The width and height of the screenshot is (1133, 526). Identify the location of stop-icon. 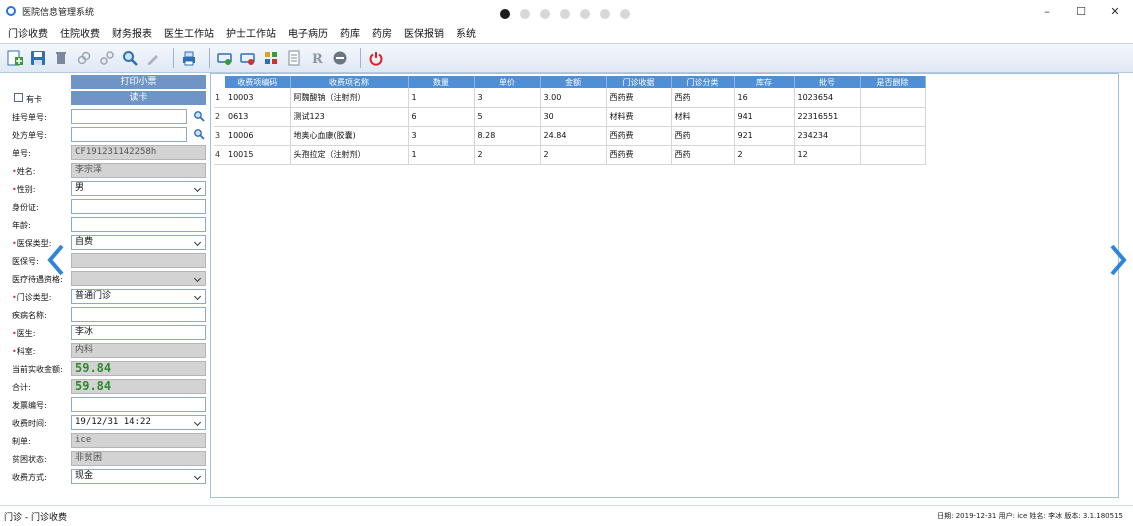
(340, 58).